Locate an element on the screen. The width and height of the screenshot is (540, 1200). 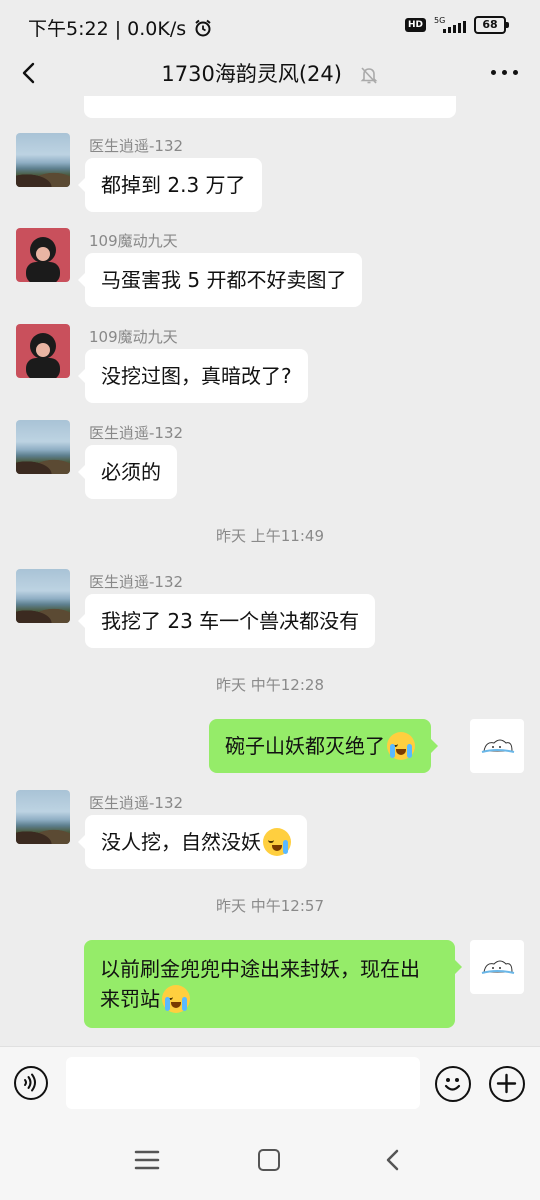
home-icon is located at coordinates (269, 1160).